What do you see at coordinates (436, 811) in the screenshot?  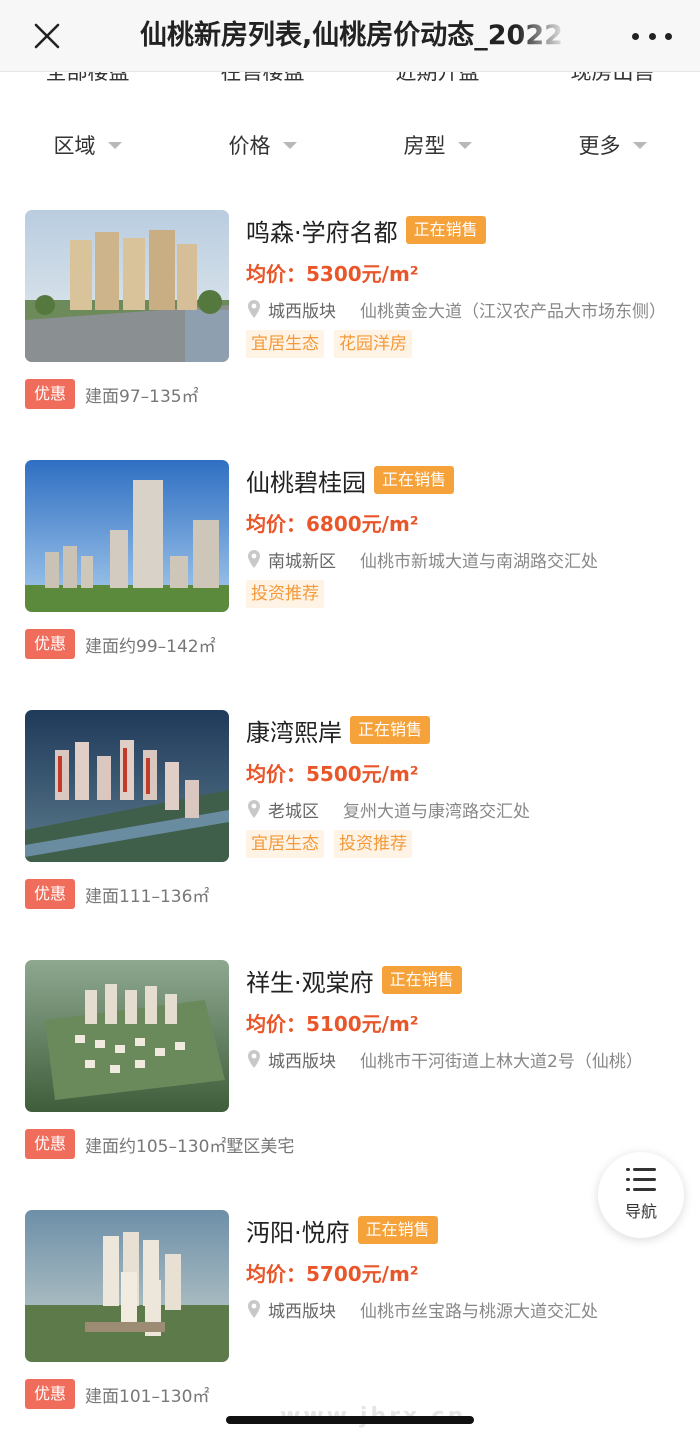 I see `listing-address: 复州大道与康湾路交汇处` at bounding box center [436, 811].